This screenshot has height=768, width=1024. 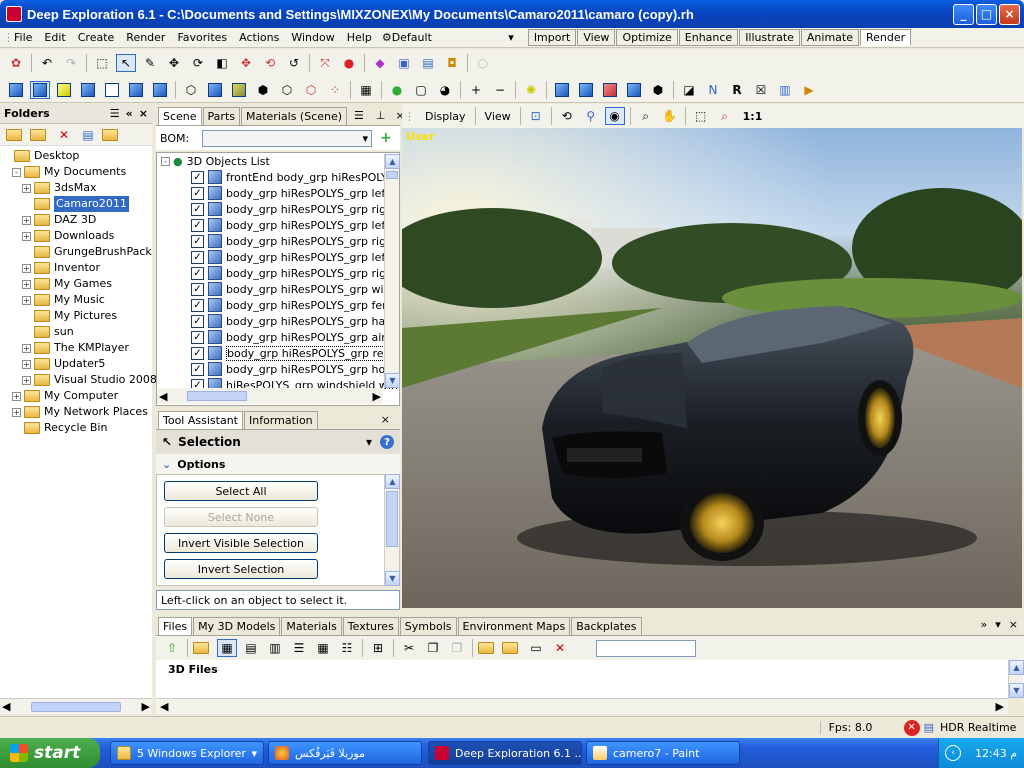 What do you see at coordinates (237, 626) in the screenshot?
I see `tab-my-3d-models: My 3D Models` at bounding box center [237, 626].